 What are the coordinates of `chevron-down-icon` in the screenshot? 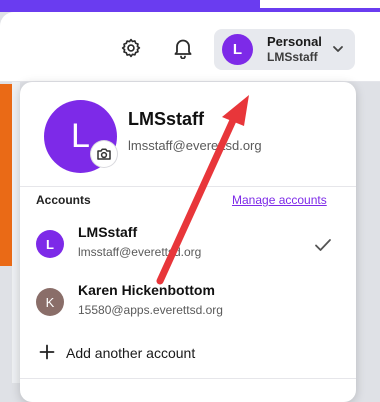 It's located at (338, 51).